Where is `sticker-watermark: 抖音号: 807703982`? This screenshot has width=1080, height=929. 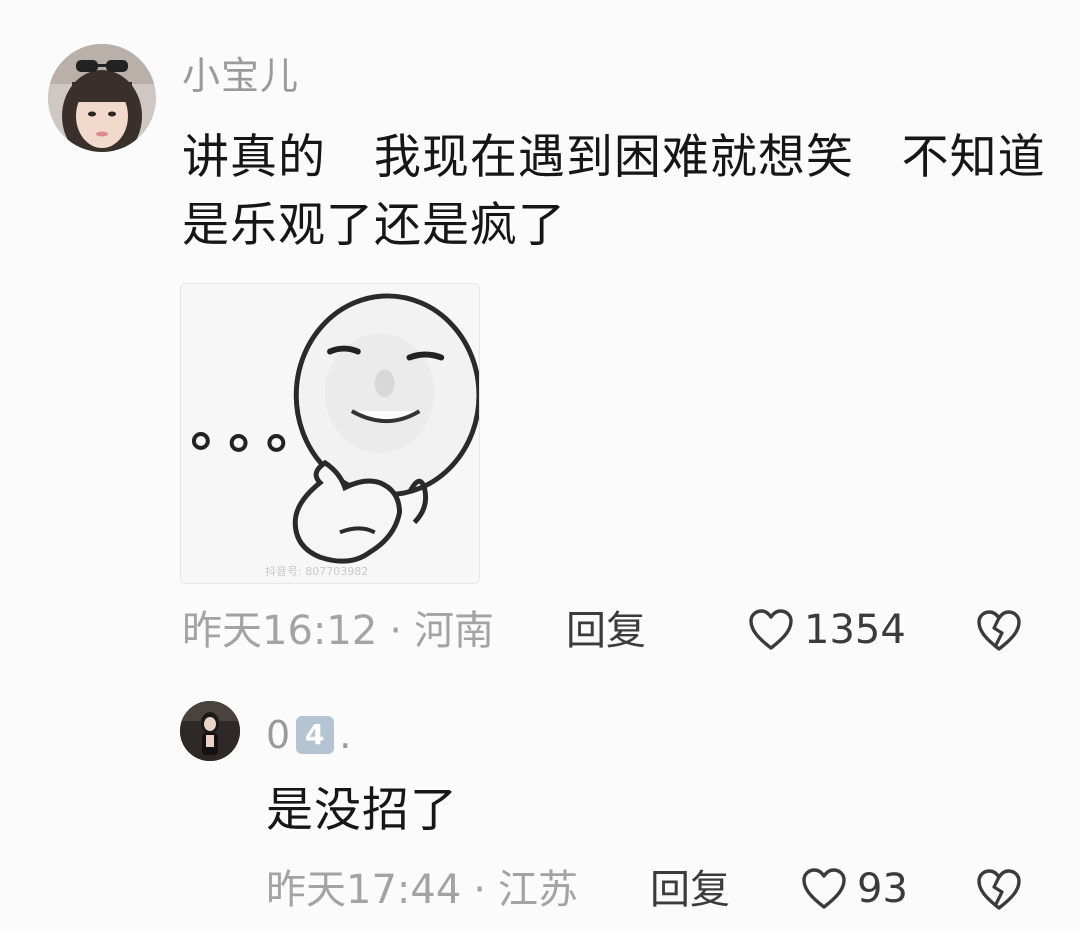
sticker-watermark: 抖音号: 807703982 is located at coordinates (317, 571).